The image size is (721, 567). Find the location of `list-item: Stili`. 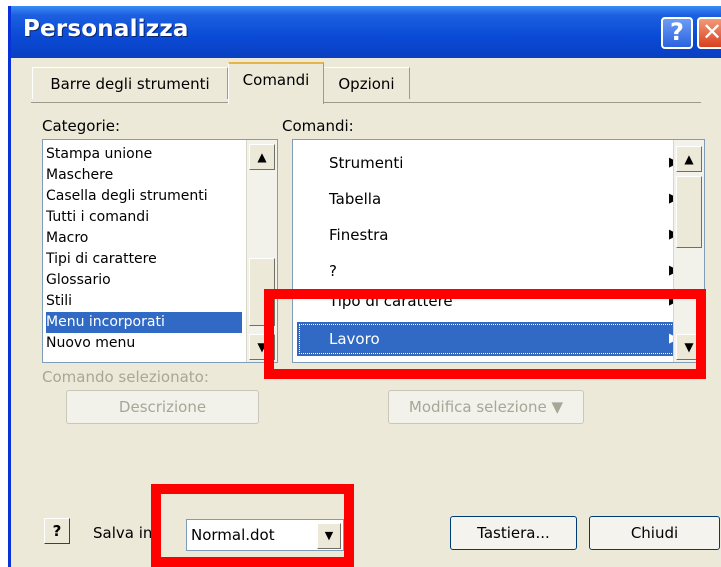

list-item: Stili is located at coordinates (144, 301).